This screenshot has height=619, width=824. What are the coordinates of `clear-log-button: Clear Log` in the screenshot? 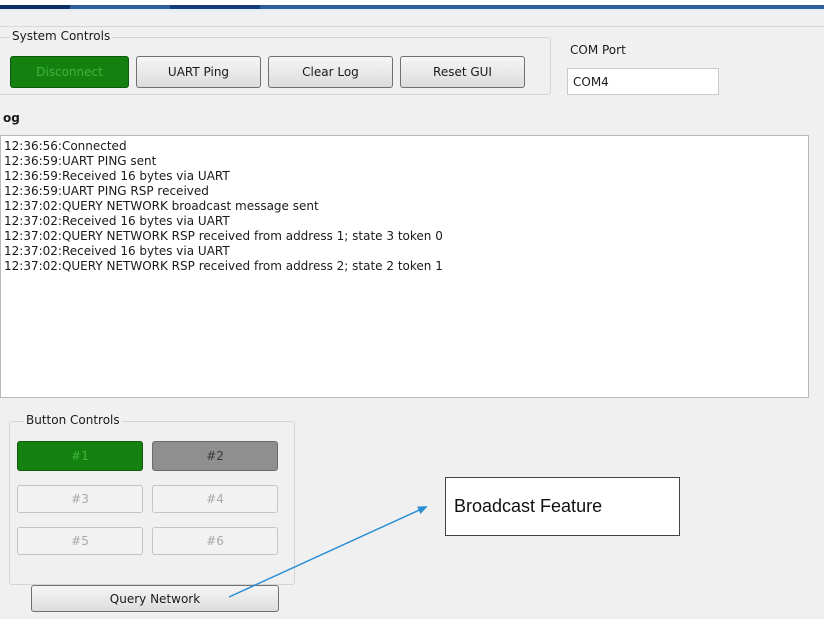 It's located at (330, 72).